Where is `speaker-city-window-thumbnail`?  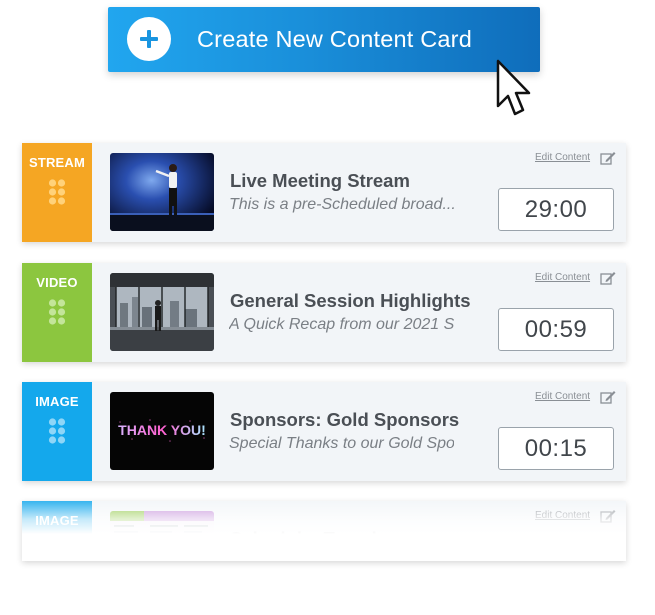 speaker-city-window-thumbnail is located at coordinates (162, 312).